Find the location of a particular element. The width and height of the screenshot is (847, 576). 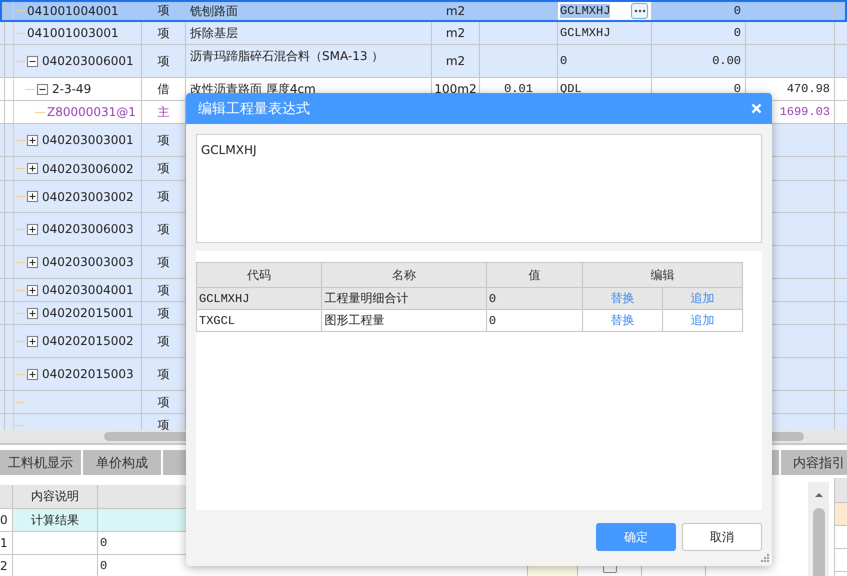

name-cell: 沥青玛蹄脂碎石混合料（SMA-13 ） is located at coordinates (287, 56).